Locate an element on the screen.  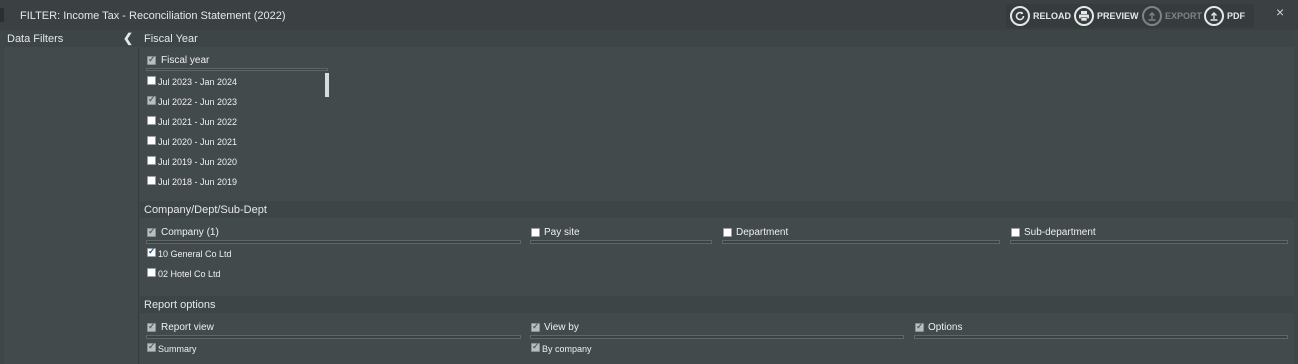
subdepartment-column-bar is located at coordinates (1149, 242).